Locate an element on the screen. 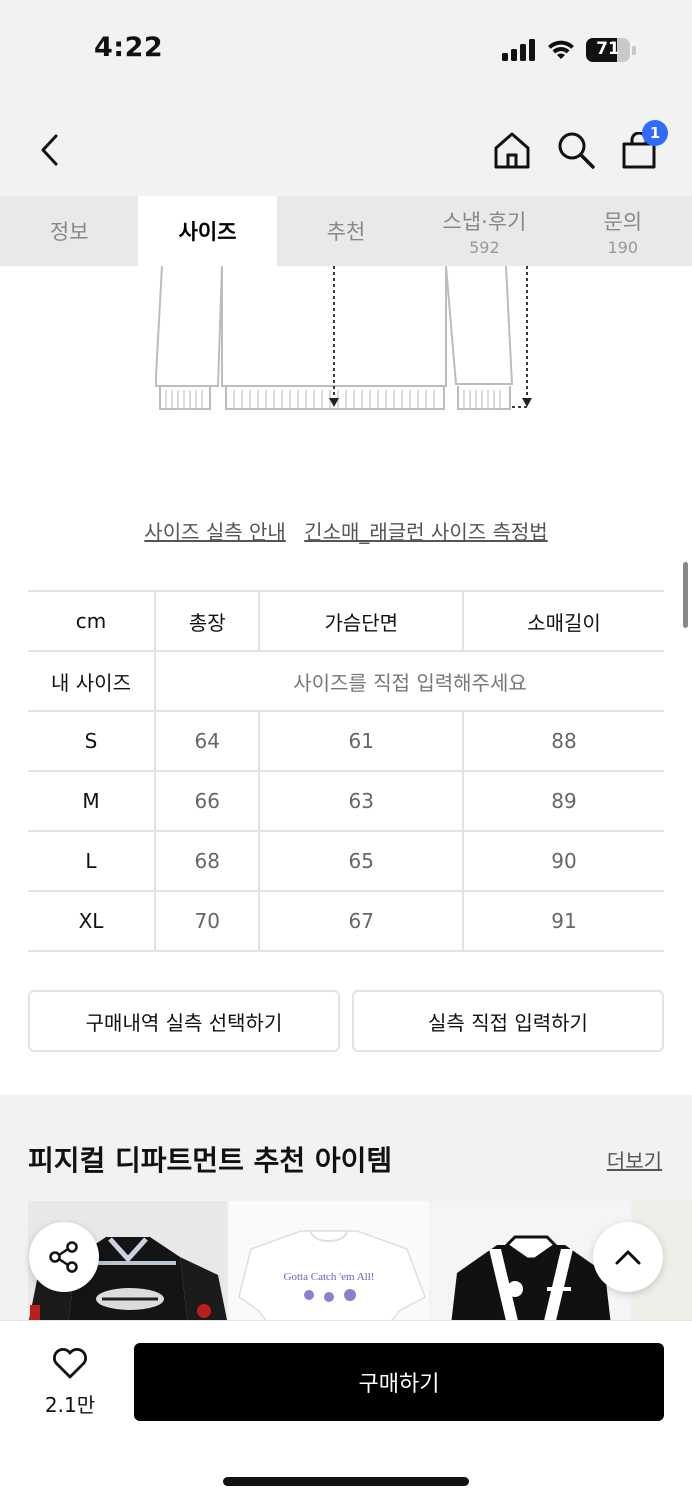 The width and height of the screenshot is (692, 1500). product-card: Gotta Catch 'em All! is located at coordinates (329, 1263).